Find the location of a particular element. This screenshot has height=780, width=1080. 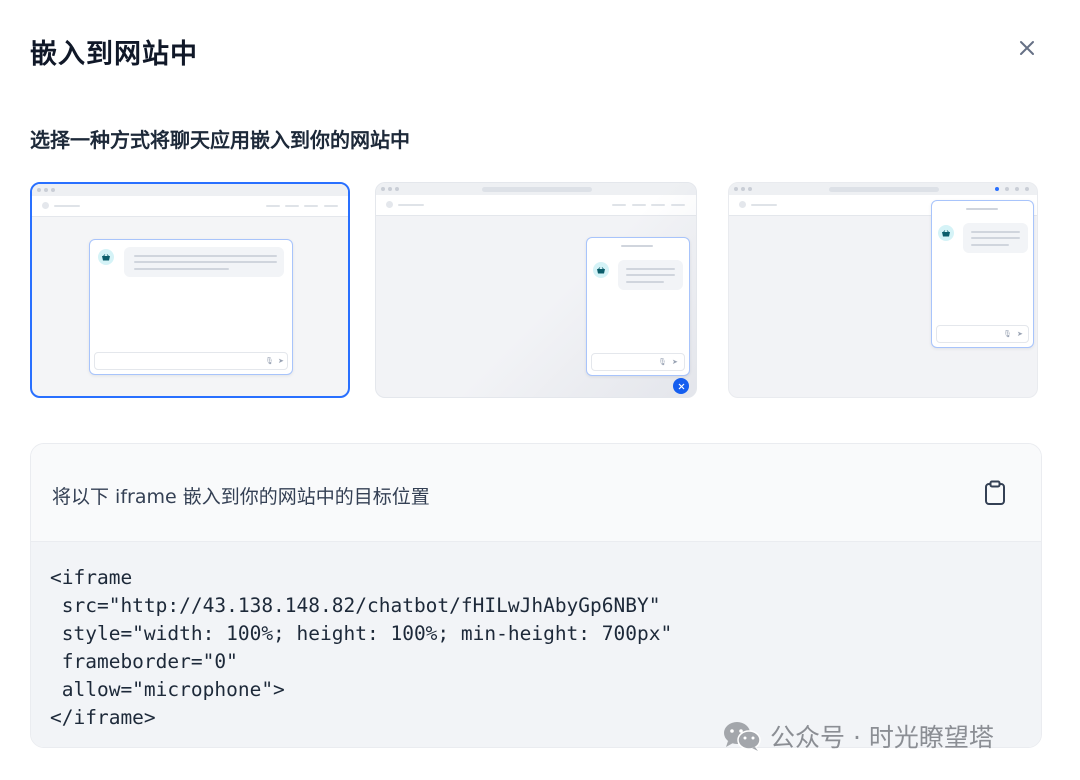

close-button is located at coordinates (1027, 48).